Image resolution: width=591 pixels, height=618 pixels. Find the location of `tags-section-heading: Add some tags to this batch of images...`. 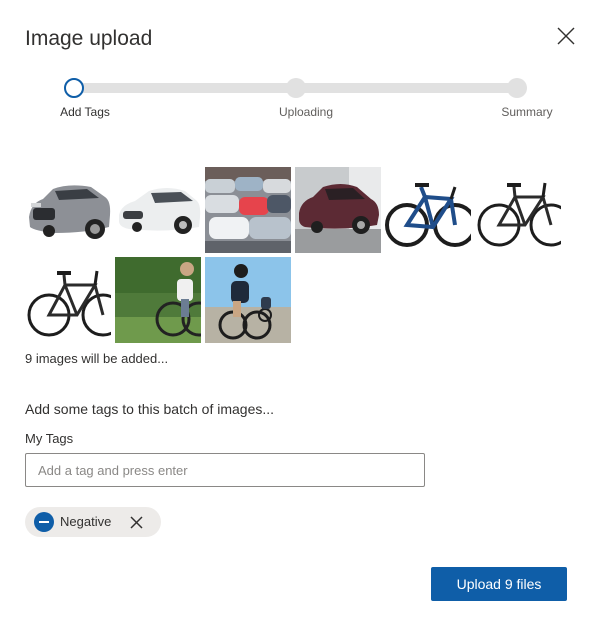

tags-section-heading: Add some tags to this batch of images... is located at coordinates (150, 409).